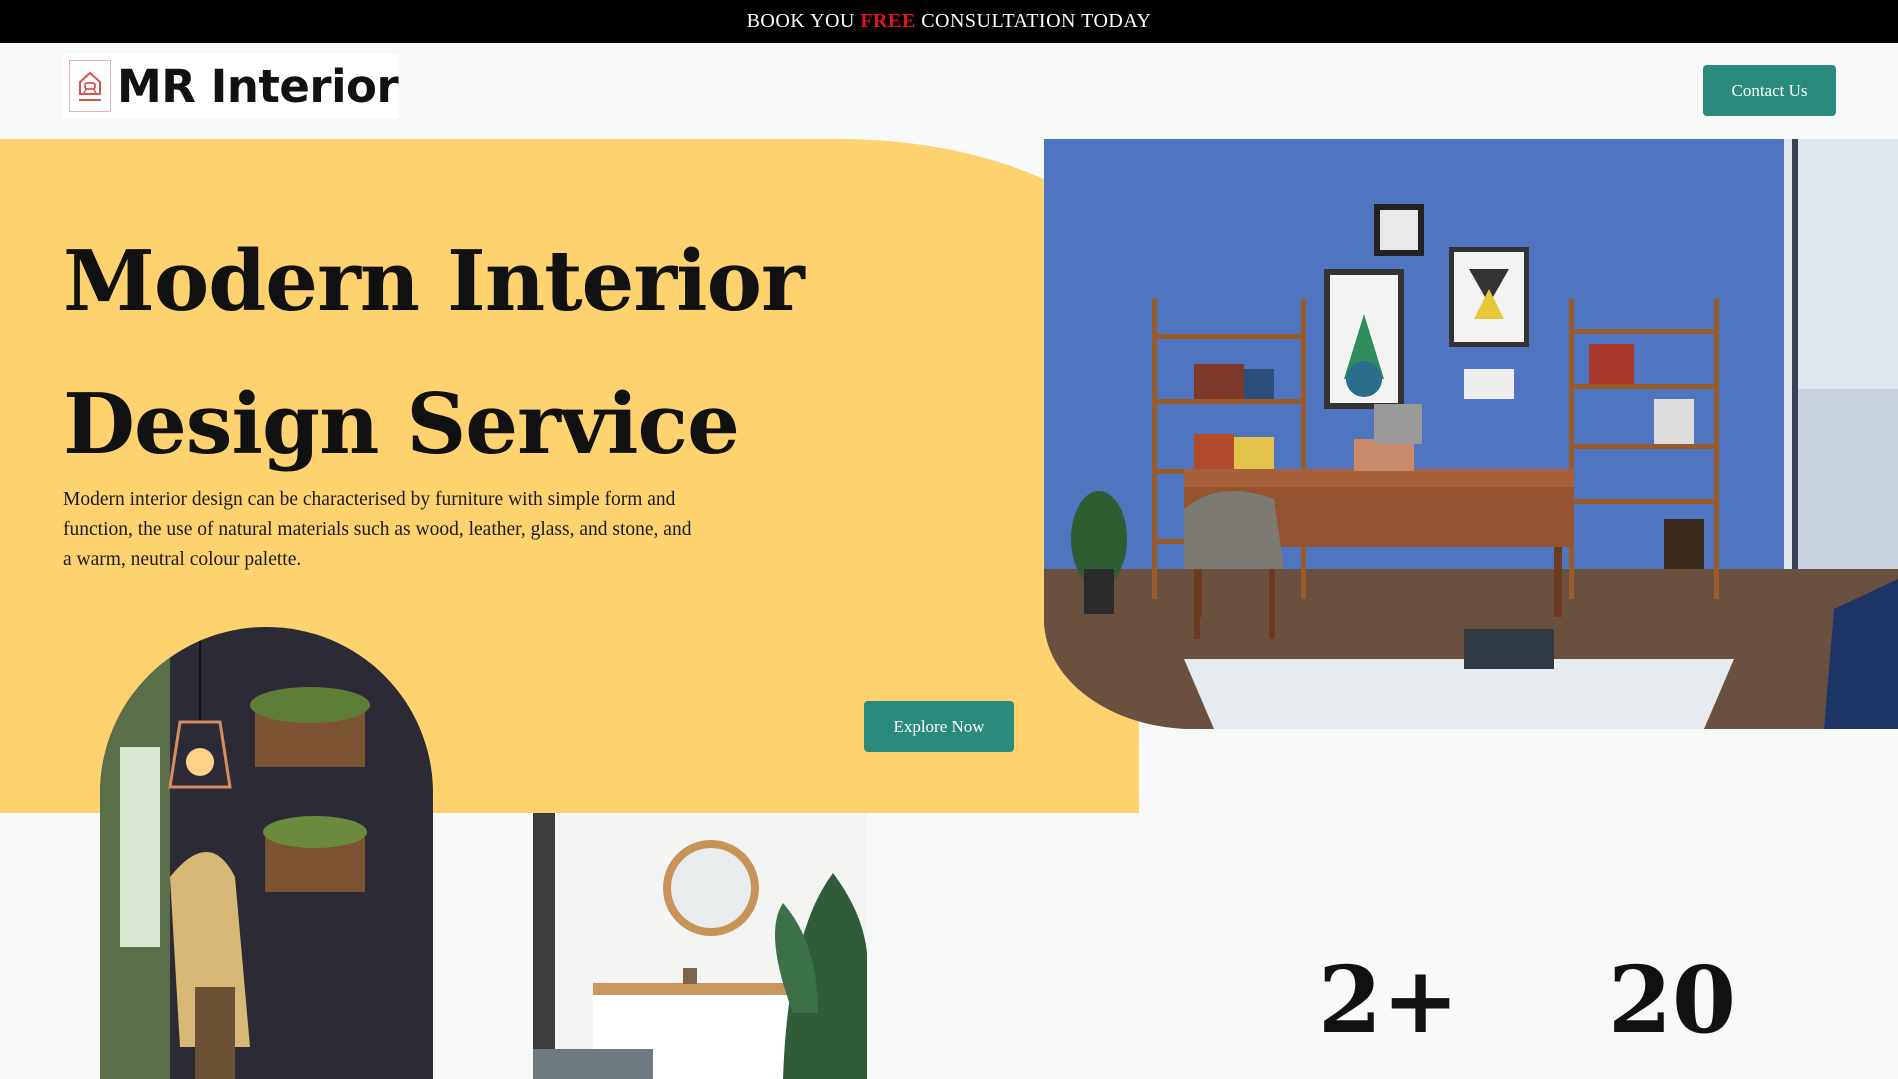  What do you see at coordinates (888, 21) in the screenshot?
I see `announcement-highlight: FREE` at bounding box center [888, 21].